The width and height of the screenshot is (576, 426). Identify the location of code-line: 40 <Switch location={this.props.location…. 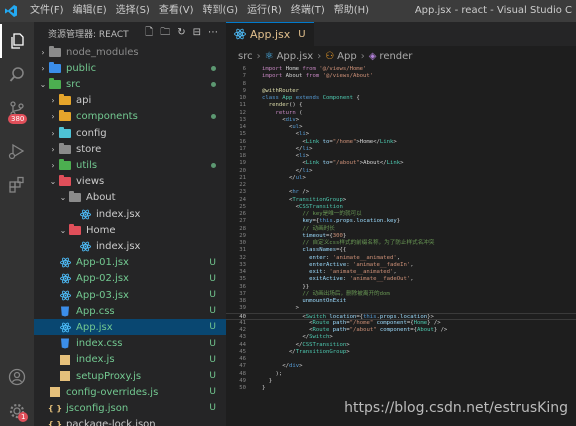
(401, 316).